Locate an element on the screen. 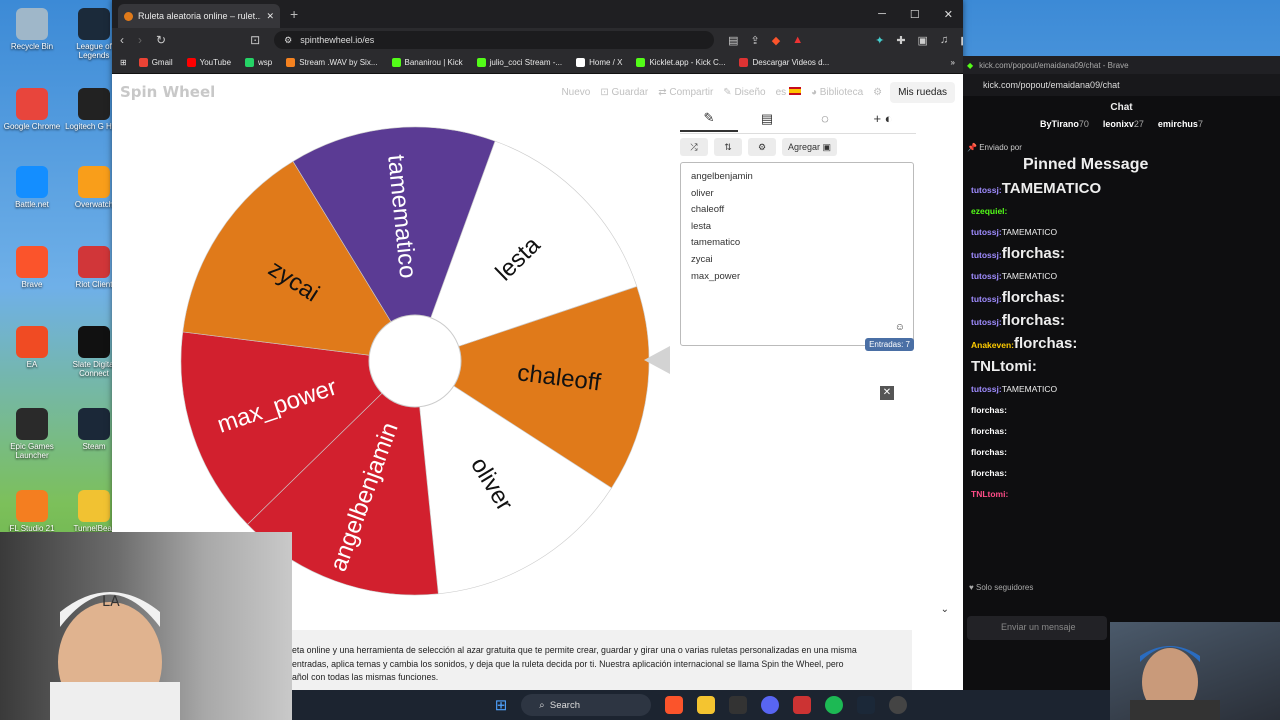 The height and width of the screenshot is (720, 1280). bookmark-item: YouTube is located at coordinates (208, 62).